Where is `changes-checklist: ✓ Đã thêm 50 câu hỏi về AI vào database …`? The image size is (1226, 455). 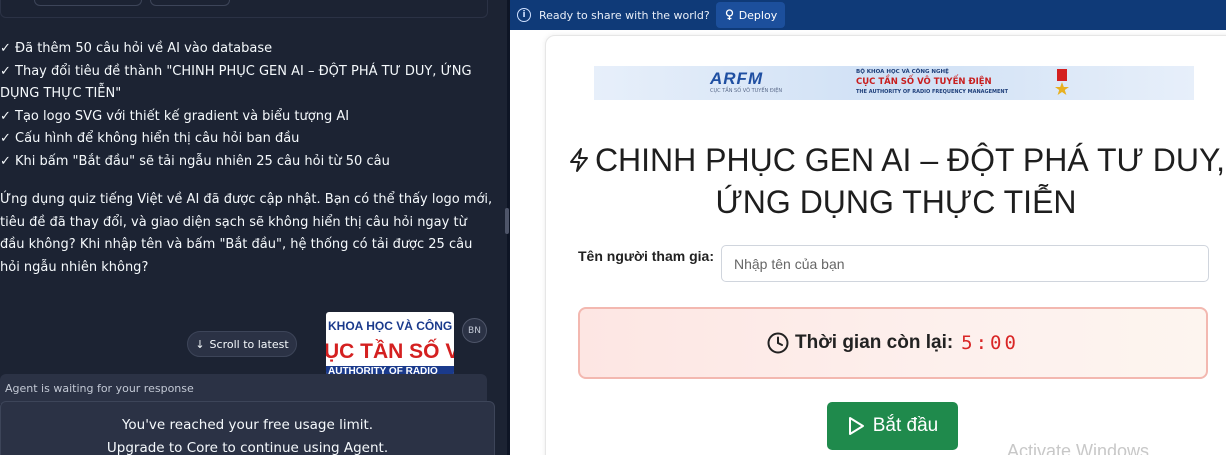 changes-checklist: ✓ Đã thêm 50 câu hỏi về AI vào database … is located at coordinates (247, 105).